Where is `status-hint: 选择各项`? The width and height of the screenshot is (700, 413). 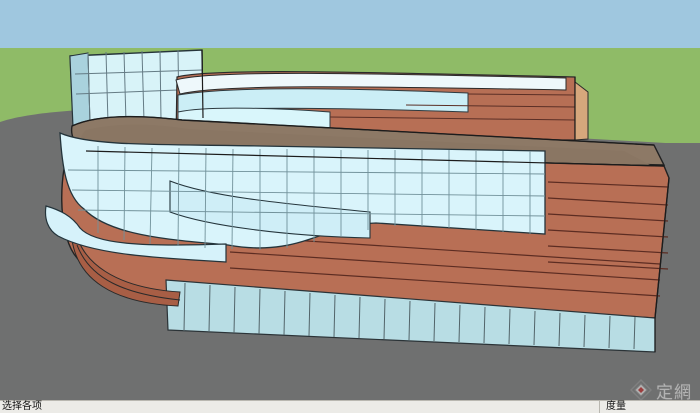 status-hint: 选择各项 is located at coordinates (22, 406).